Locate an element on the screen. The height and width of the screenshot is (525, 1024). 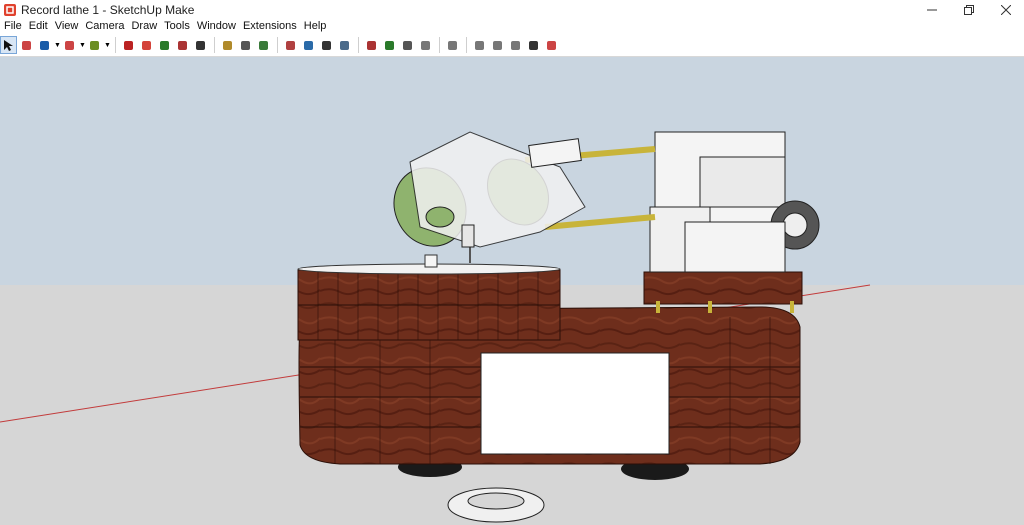
text-icon is located at coordinates (245, 45).